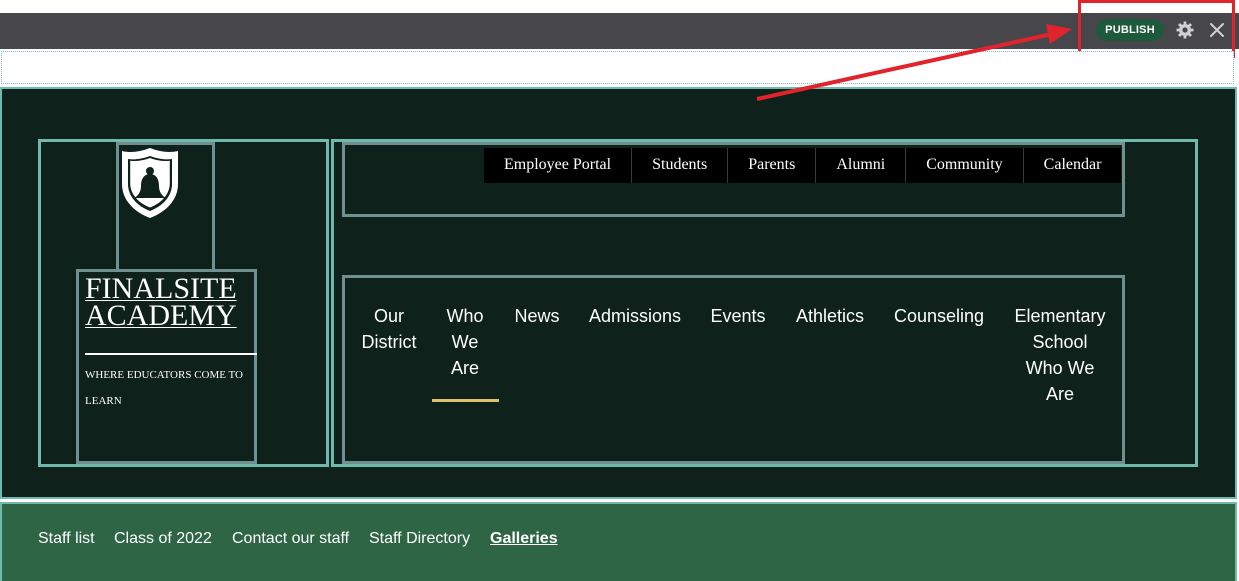 This screenshot has width=1239, height=581. Describe the element at coordinates (558, 165) in the screenshot. I see `util-nav-employee-portal: Employee Portal` at that location.